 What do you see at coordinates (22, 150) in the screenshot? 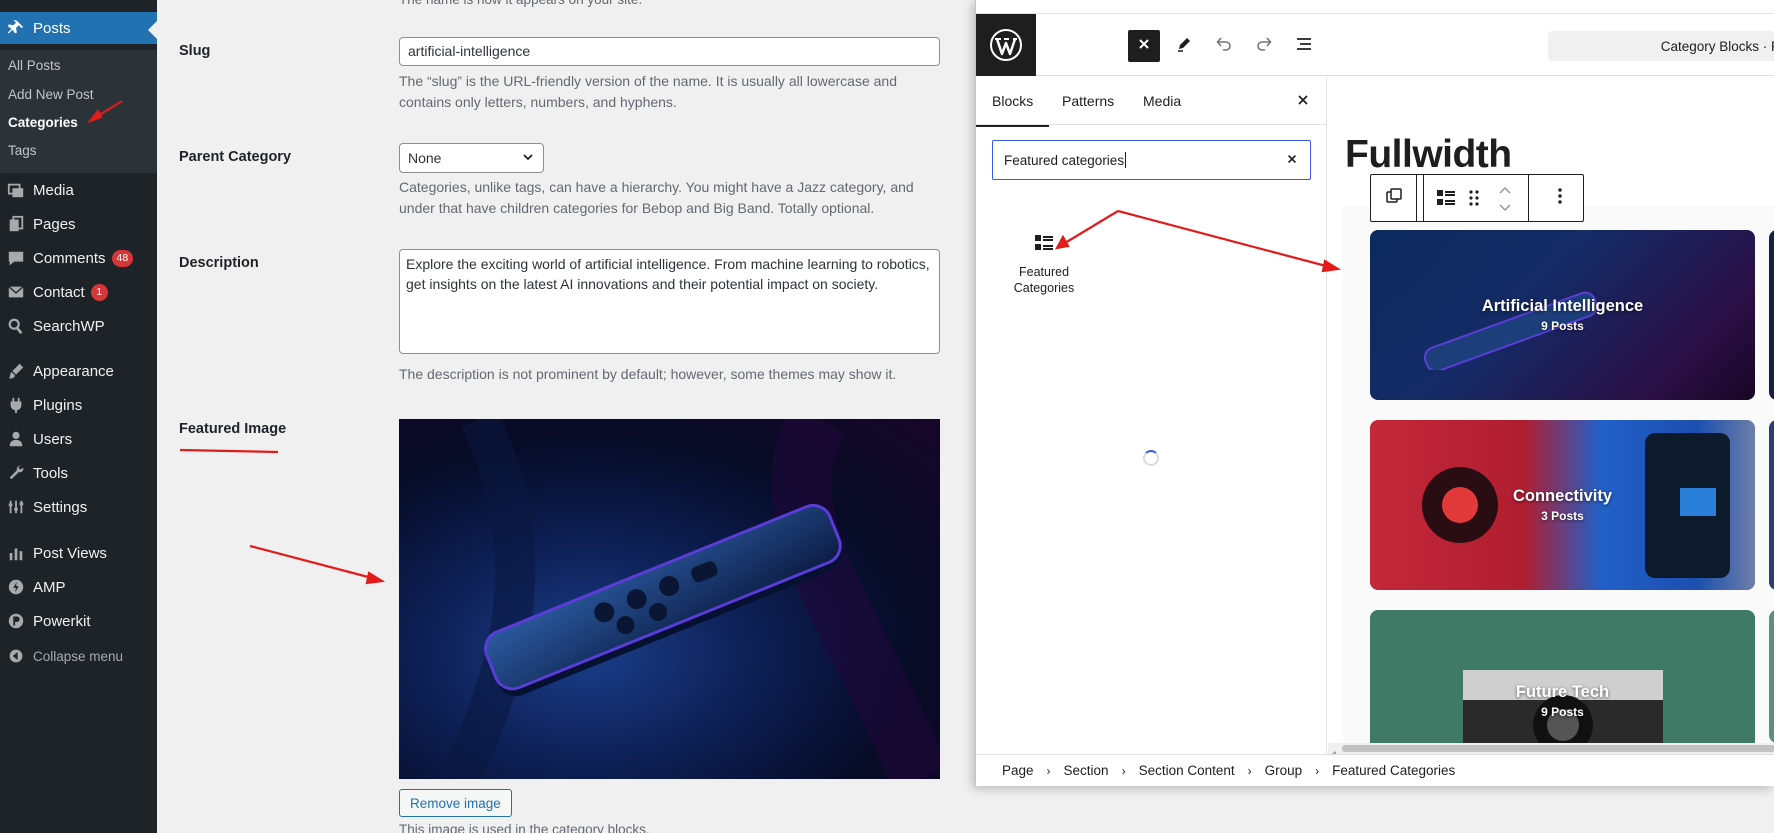
I see `submenu-tags: Tags` at bounding box center [22, 150].